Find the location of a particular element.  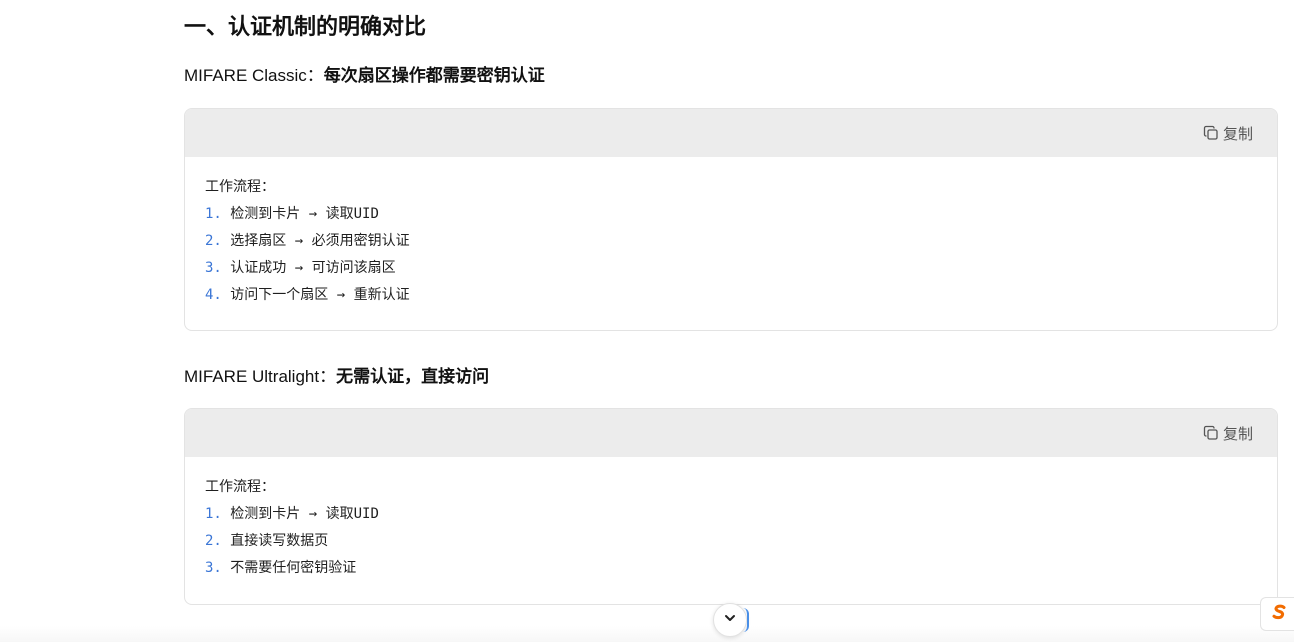

step-text: 不需要任何密钥验证 is located at coordinates (293, 568).